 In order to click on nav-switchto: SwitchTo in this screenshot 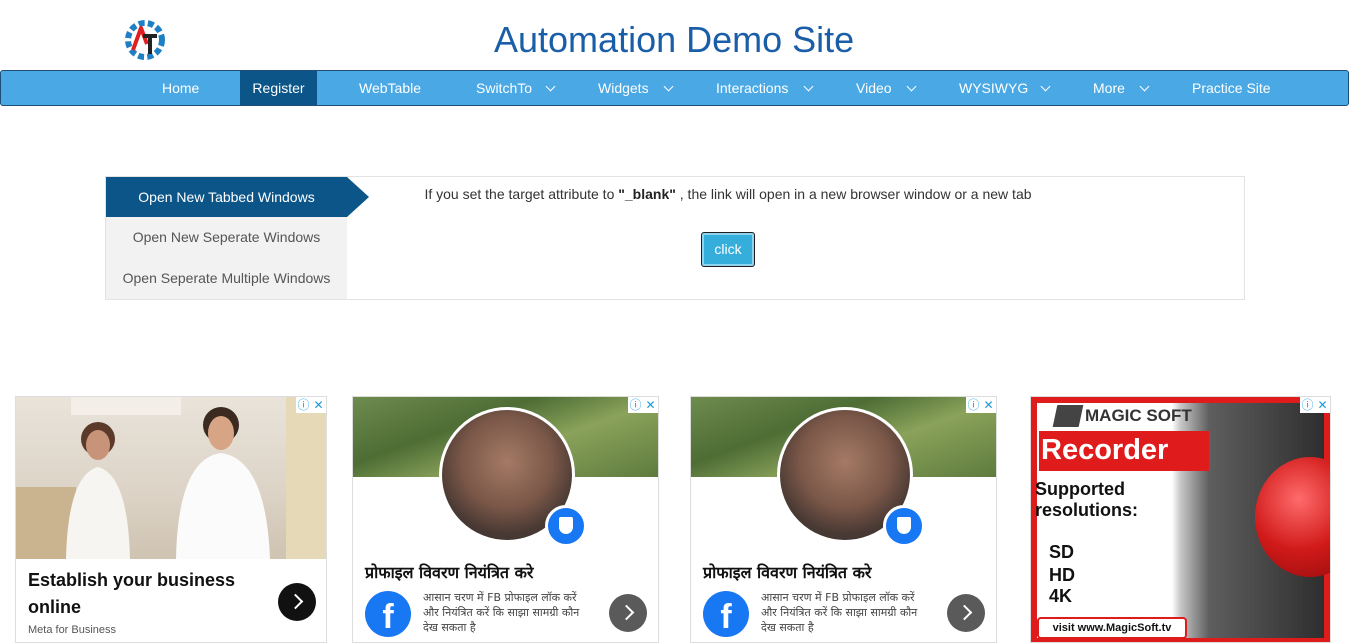, I will do `click(504, 88)`.